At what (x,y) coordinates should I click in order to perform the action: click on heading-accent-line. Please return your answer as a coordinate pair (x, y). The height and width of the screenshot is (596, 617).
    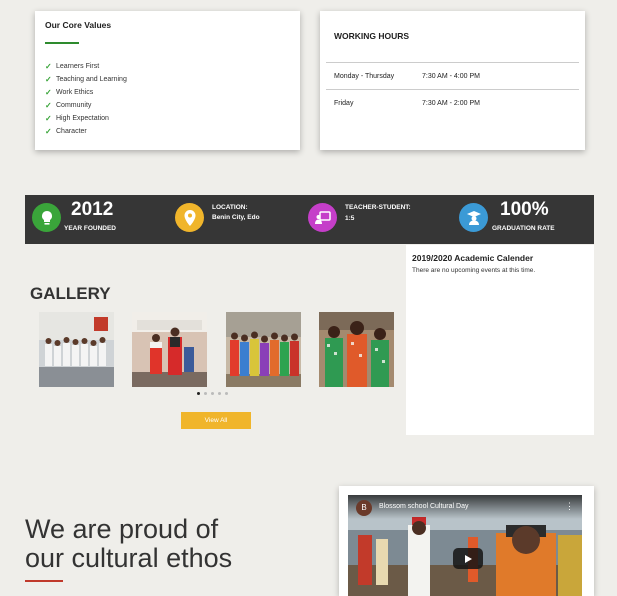
    Looking at the image, I should click on (44, 581).